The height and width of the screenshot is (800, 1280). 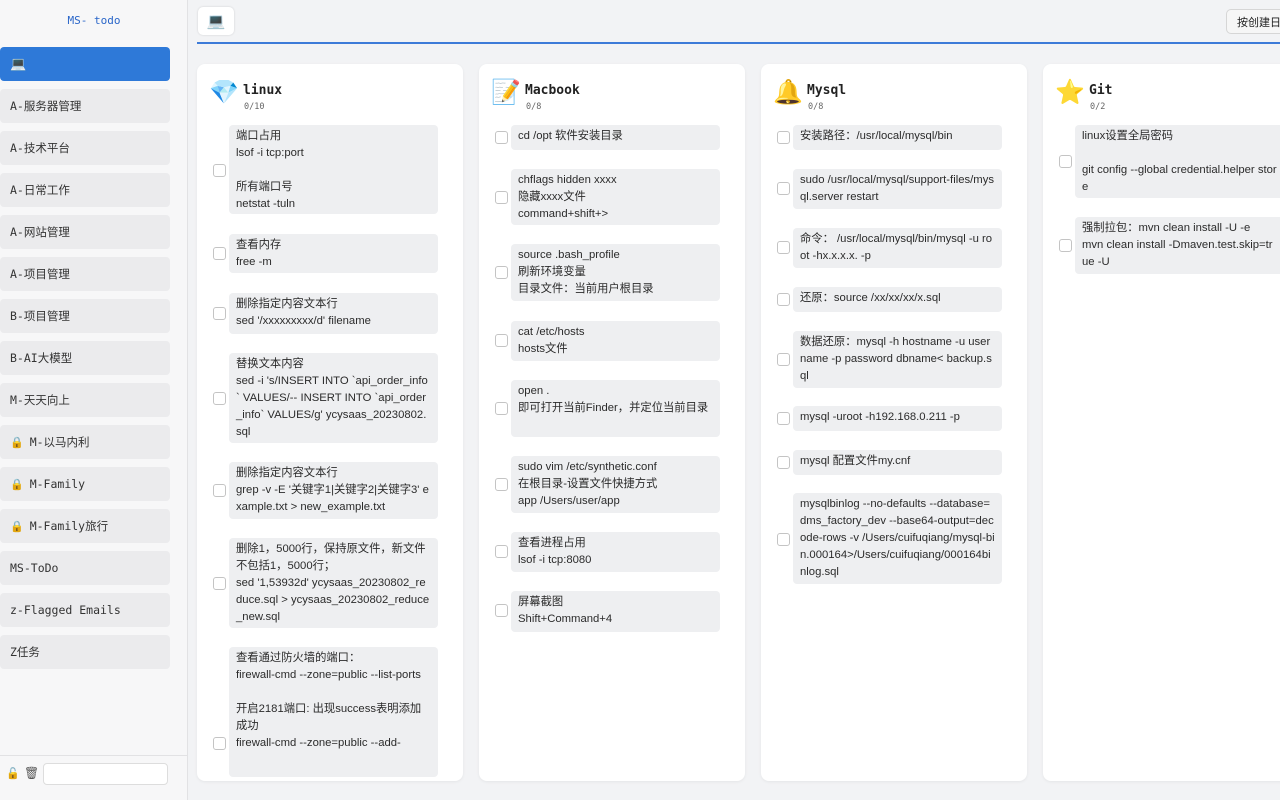 I want to click on task-text: cd /opt 软件安装目录, so click(x=615, y=137).